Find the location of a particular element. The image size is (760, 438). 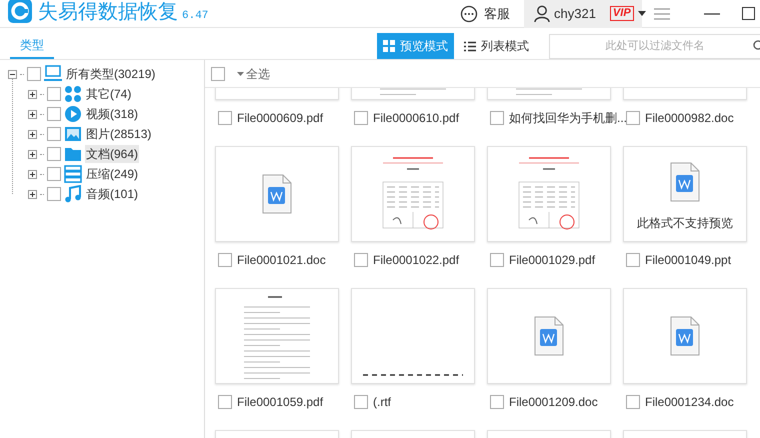

no-preview-text: 此格式不支持预览 is located at coordinates (685, 223).